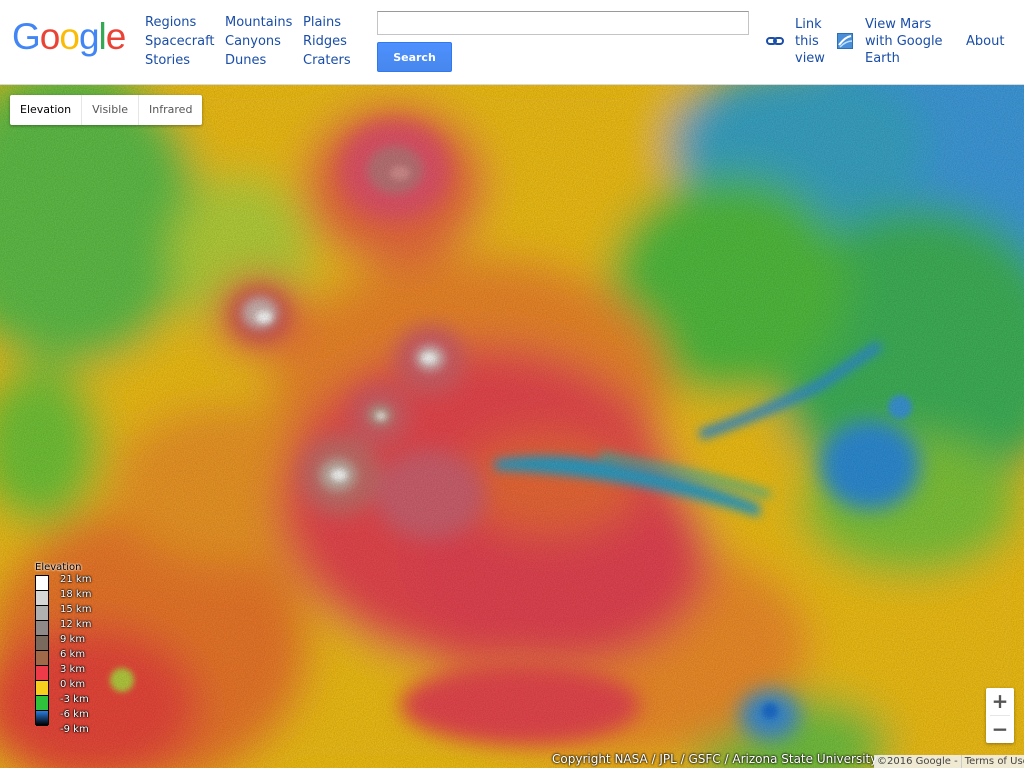  Describe the element at coordinates (74, 714) in the screenshot. I see `legend-label: -6 km` at that location.